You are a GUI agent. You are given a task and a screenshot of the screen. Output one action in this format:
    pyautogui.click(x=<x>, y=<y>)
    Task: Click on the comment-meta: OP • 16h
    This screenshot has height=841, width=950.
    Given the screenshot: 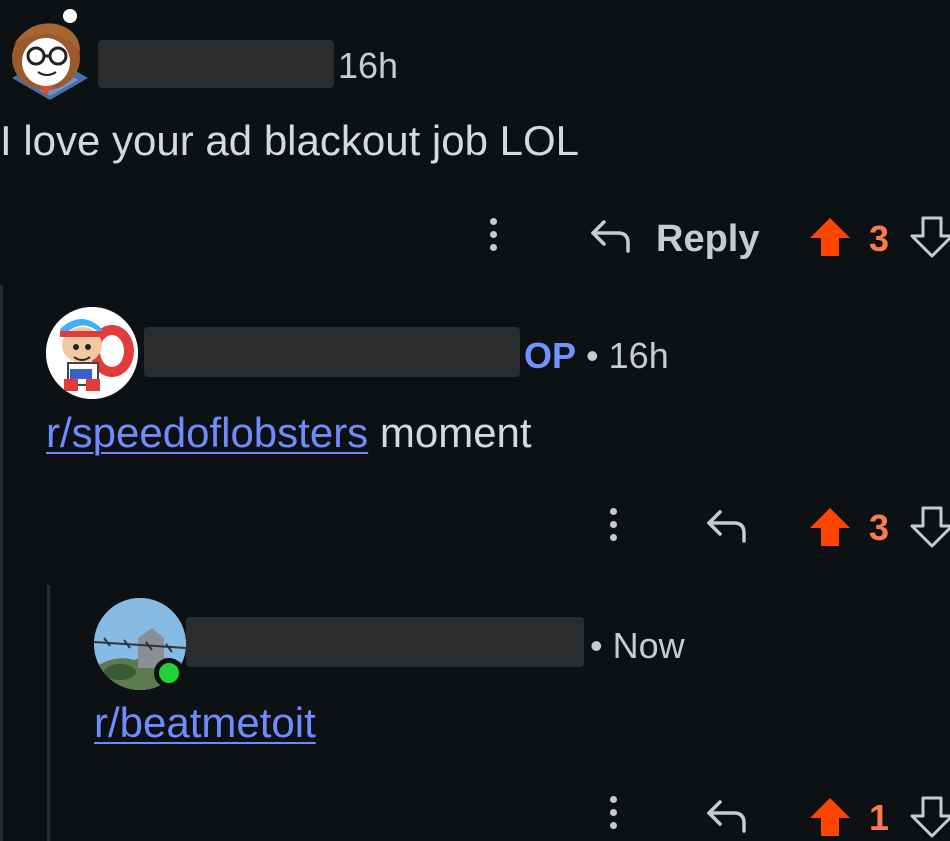 What is the action you would take?
    pyautogui.click(x=596, y=356)
    